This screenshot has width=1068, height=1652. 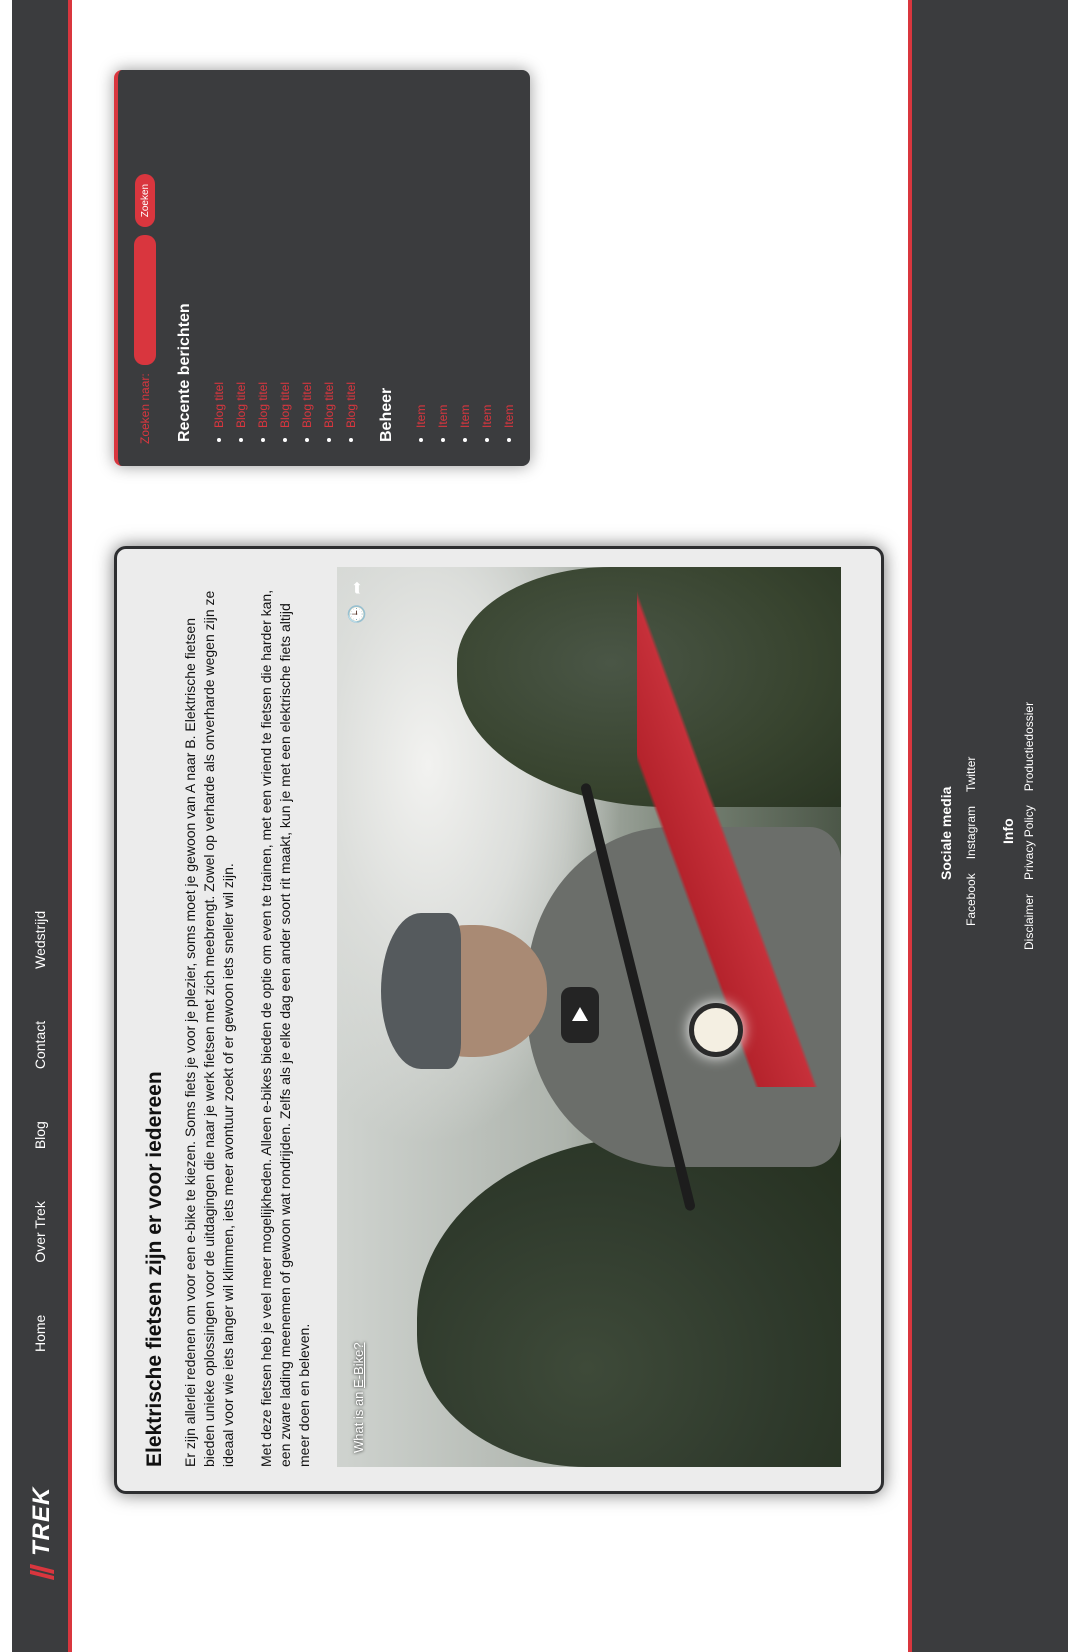 I want to click on beheer-list: Item Item Item Item Item, so click(x=465, y=423).